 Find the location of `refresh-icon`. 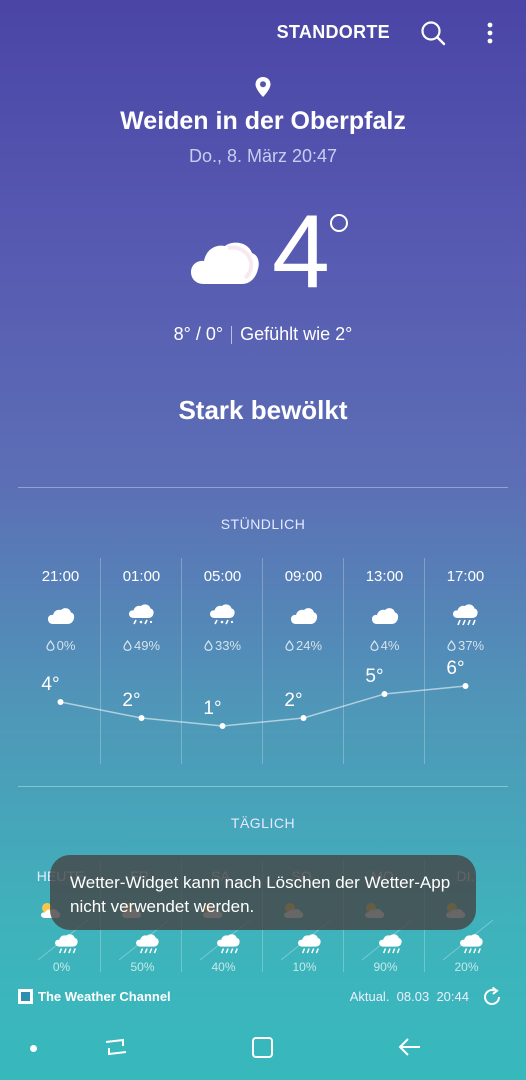

refresh-icon is located at coordinates (492, 997).